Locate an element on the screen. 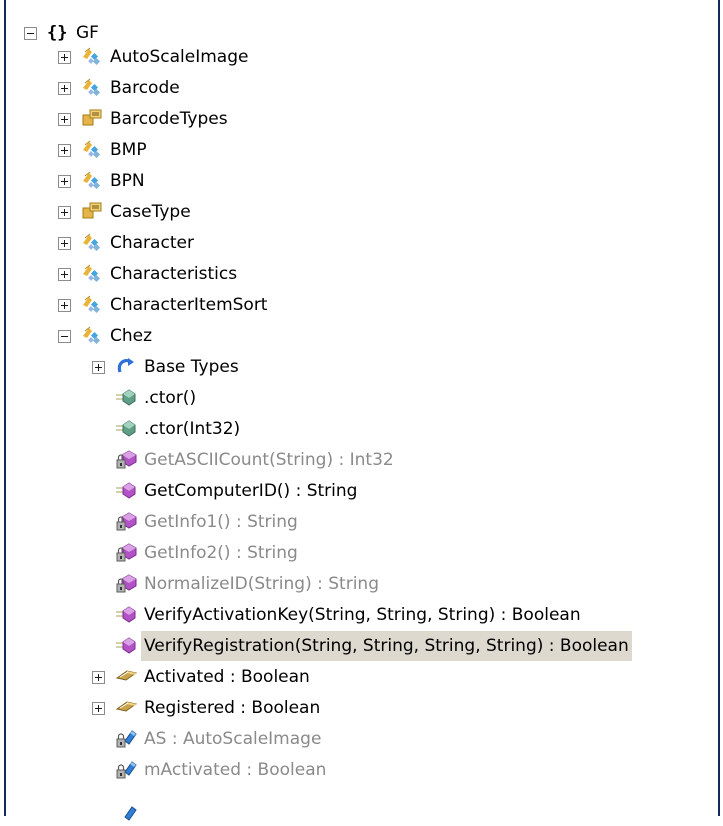 The width and height of the screenshot is (723, 826). member-node: NormalizeID(String) : String is located at coordinates (362, 584).